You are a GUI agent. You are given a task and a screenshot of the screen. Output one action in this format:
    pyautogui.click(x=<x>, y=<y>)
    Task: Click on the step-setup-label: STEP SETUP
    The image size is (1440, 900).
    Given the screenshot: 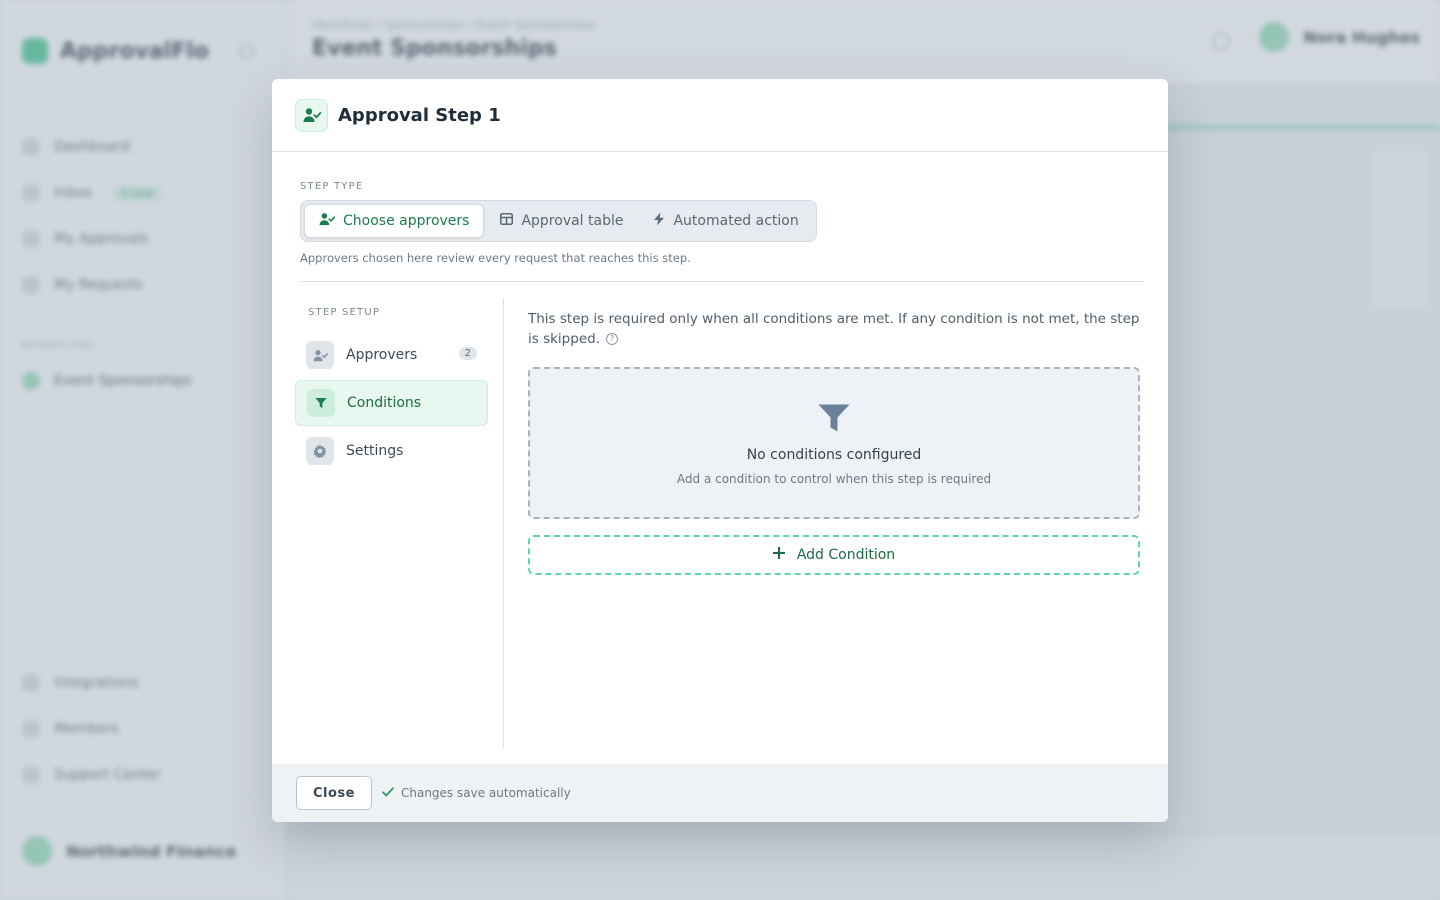 What is the action you would take?
    pyautogui.click(x=344, y=312)
    